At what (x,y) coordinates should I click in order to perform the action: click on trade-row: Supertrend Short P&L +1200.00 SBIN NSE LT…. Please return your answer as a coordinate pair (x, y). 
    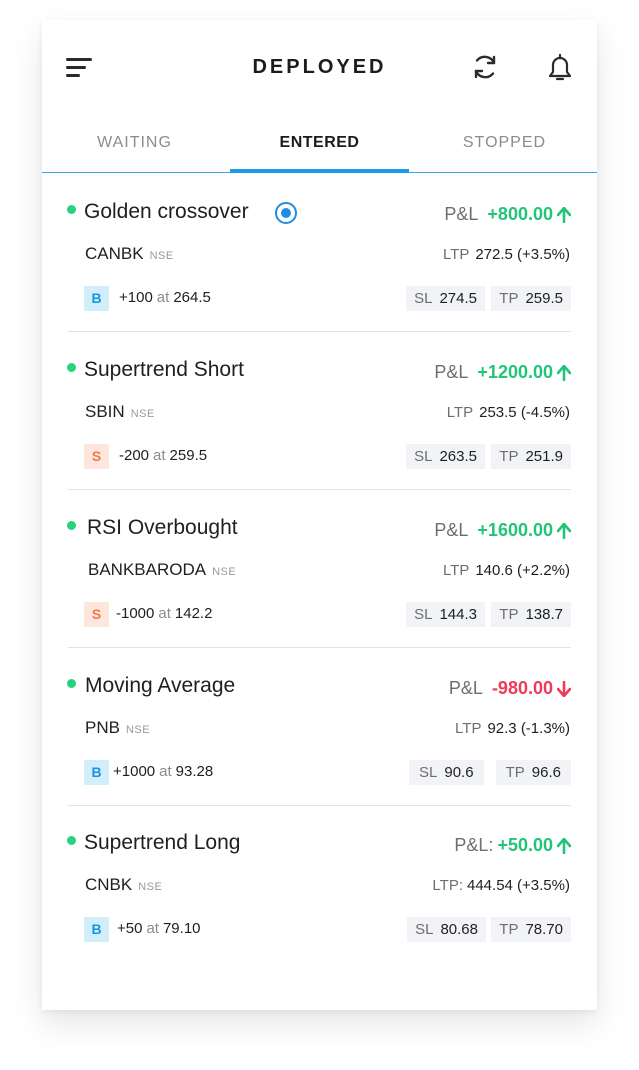
    Looking at the image, I should click on (319, 411).